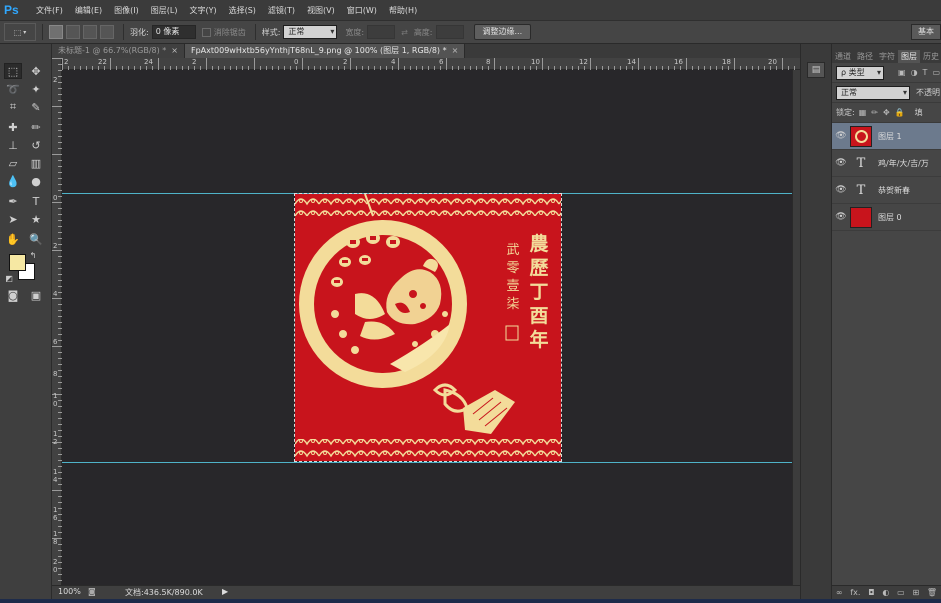 This screenshot has width=941, height=603. What do you see at coordinates (36, 163) in the screenshot?
I see `gradient-tool-icon: ▥` at bounding box center [36, 163].